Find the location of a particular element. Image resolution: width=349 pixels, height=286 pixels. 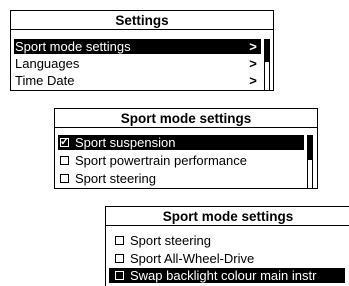

menu-item-languages: Languages > is located at coordinates (137, 63).